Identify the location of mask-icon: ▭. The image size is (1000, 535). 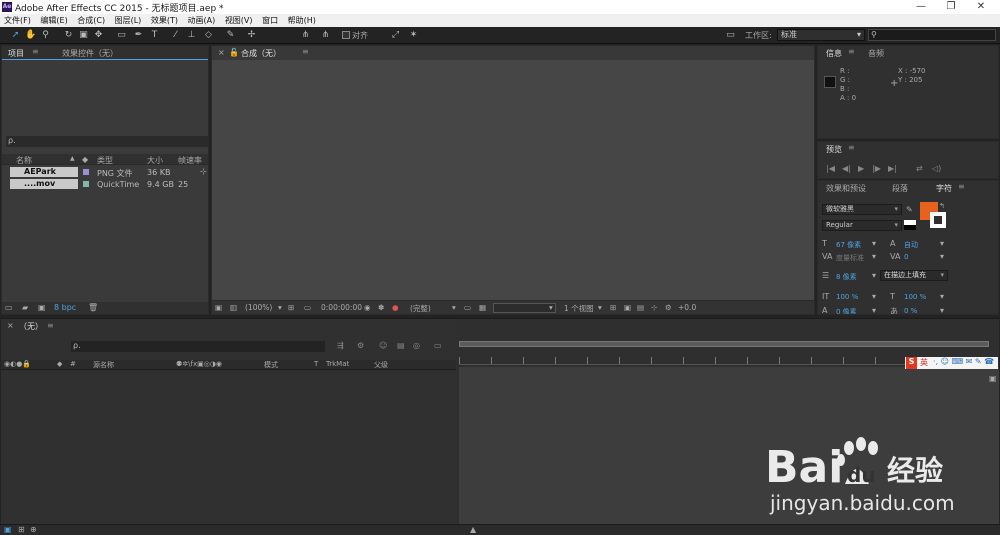
(307, 307).